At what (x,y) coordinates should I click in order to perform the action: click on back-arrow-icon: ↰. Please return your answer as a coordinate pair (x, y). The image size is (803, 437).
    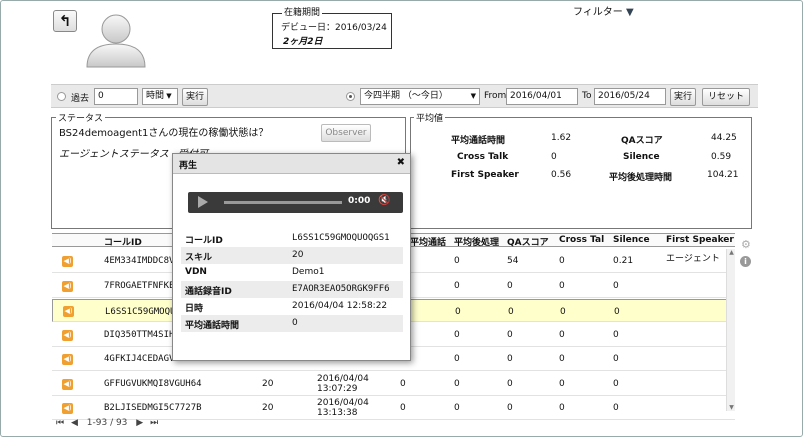
    Looking at the image, I should click on (65, 21).